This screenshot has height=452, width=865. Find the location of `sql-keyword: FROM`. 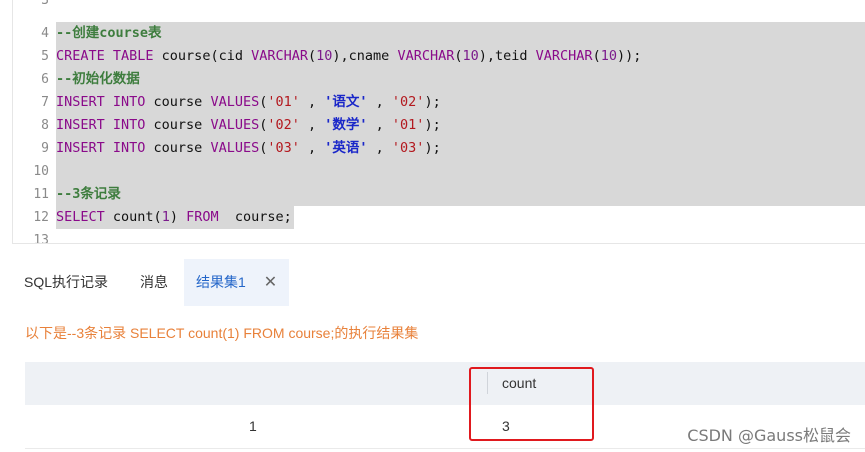

sql-keyword: FROM is located at coordinates (202, 217).